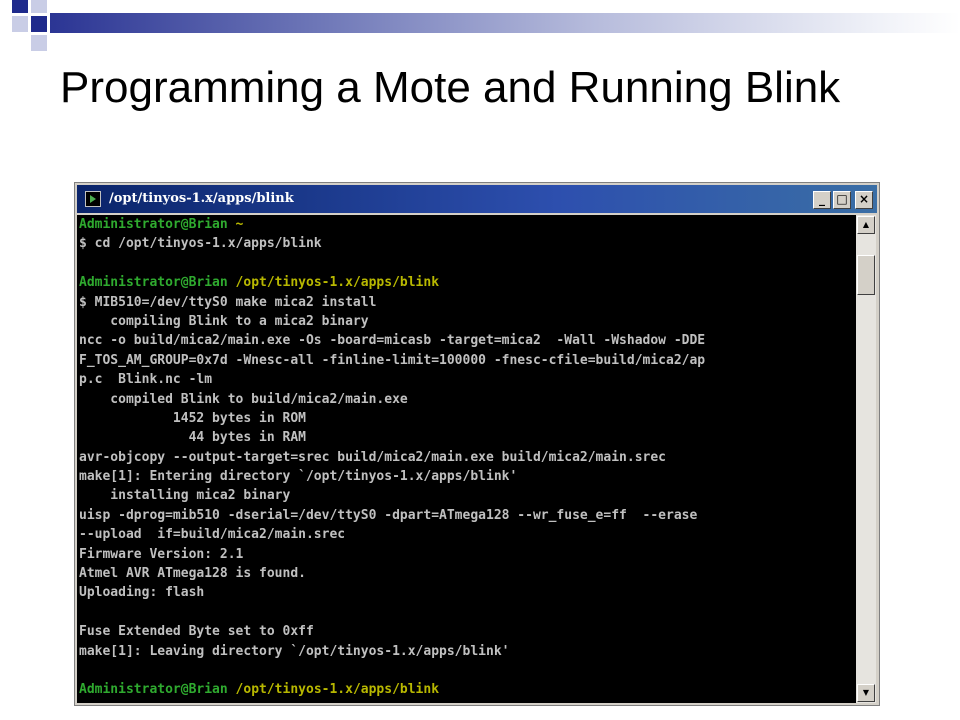 This screenshot has height=720, width=960. Describe the element at coordinates (142, 593) in the screenshot. I see `console-text: Uploading: flash` at that location.